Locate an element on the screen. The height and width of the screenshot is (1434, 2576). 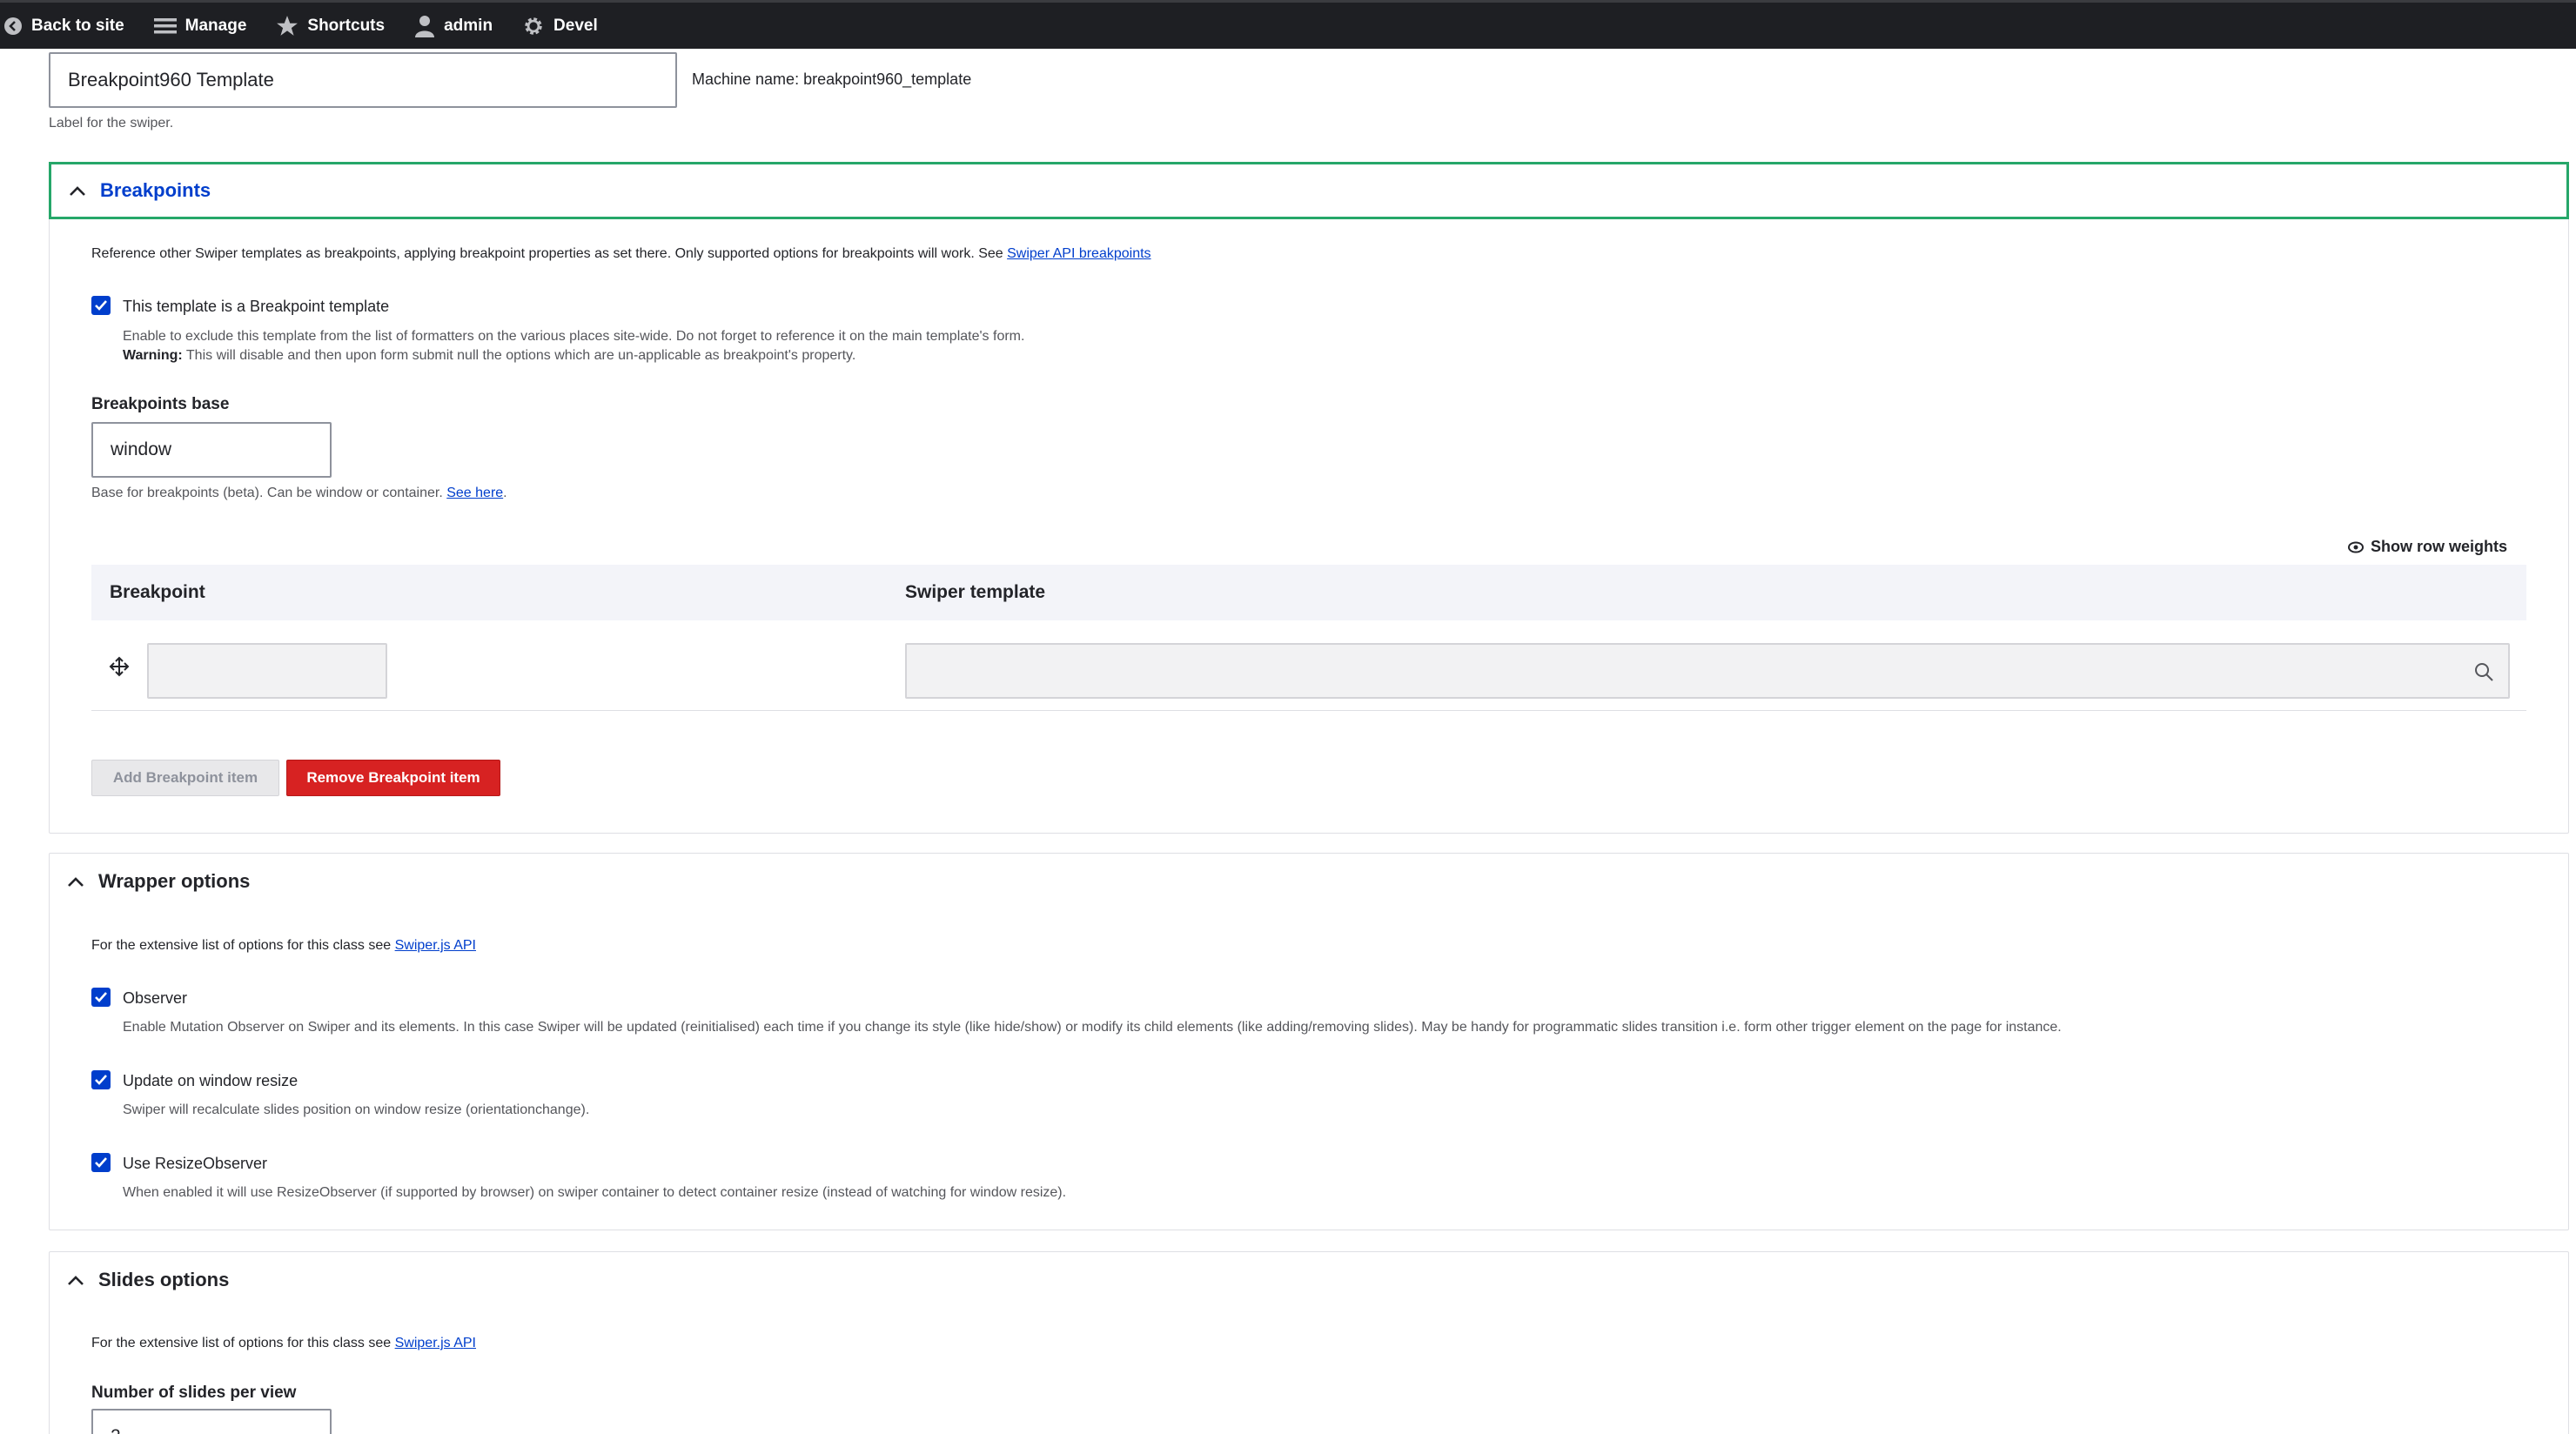
observer-checkbox is located at coordinates (101, 997).